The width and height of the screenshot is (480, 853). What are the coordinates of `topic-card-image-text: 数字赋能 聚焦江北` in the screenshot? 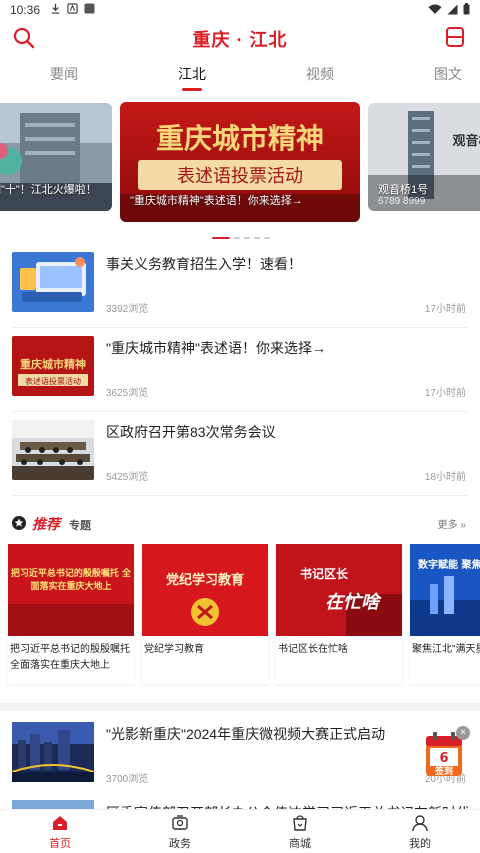 It's located at (449, 564).